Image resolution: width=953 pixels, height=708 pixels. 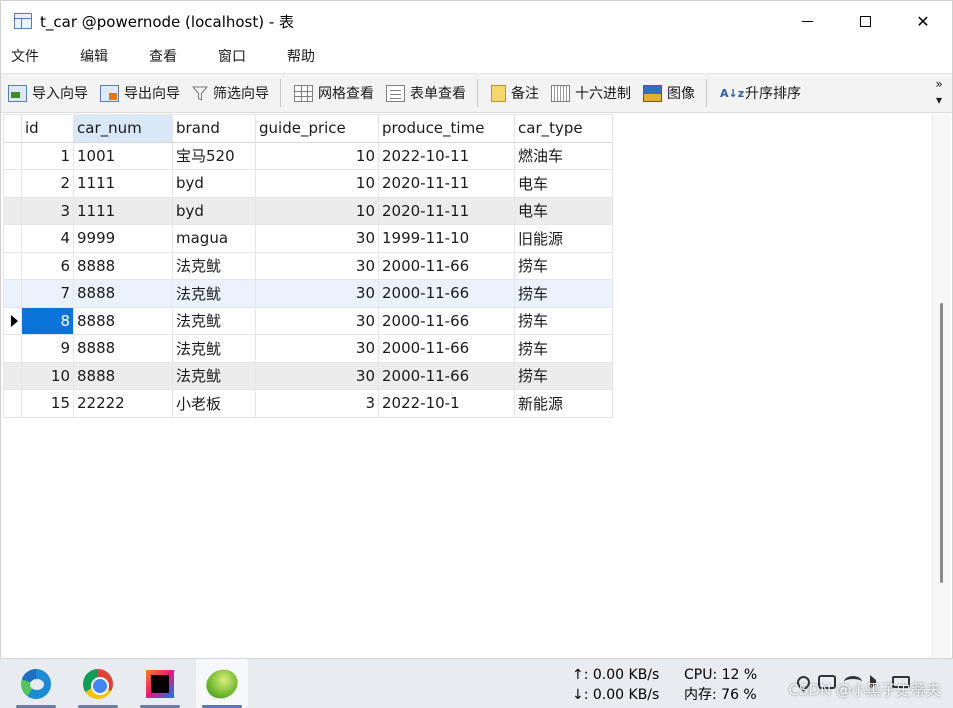 What do you see at coordinates (47, 293) in the screenshot?
I see `cell-id: 7` at bounding box center [47, 293].